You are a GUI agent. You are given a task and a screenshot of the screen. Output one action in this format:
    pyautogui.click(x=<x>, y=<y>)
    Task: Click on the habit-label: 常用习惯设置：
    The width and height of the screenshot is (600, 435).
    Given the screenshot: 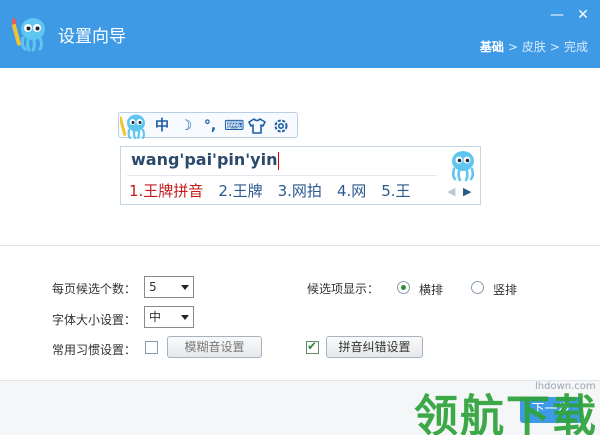 What is the action you would take?
    pyautogui.click(x=94, y=350)
    